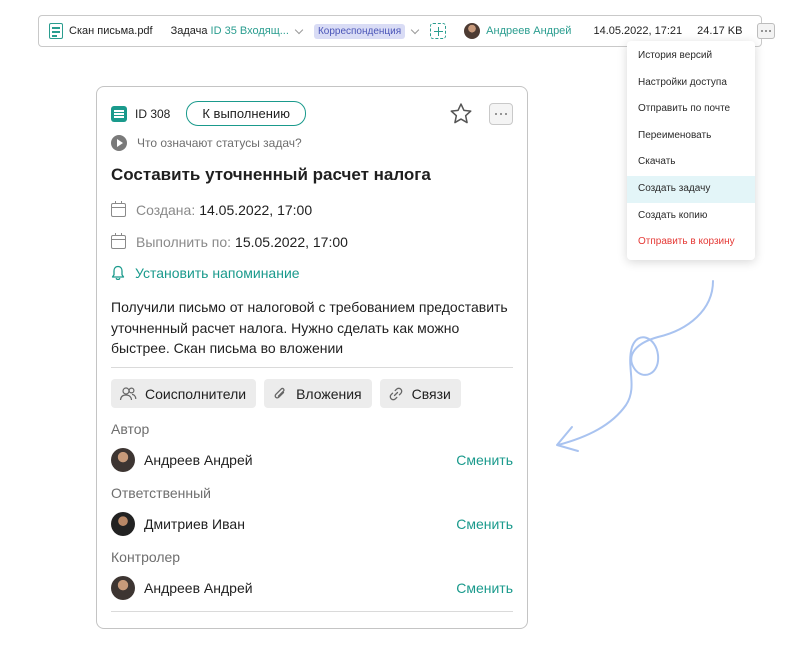  I want to click on menu-item-create-copy: Создать копию, so click(691, 216).